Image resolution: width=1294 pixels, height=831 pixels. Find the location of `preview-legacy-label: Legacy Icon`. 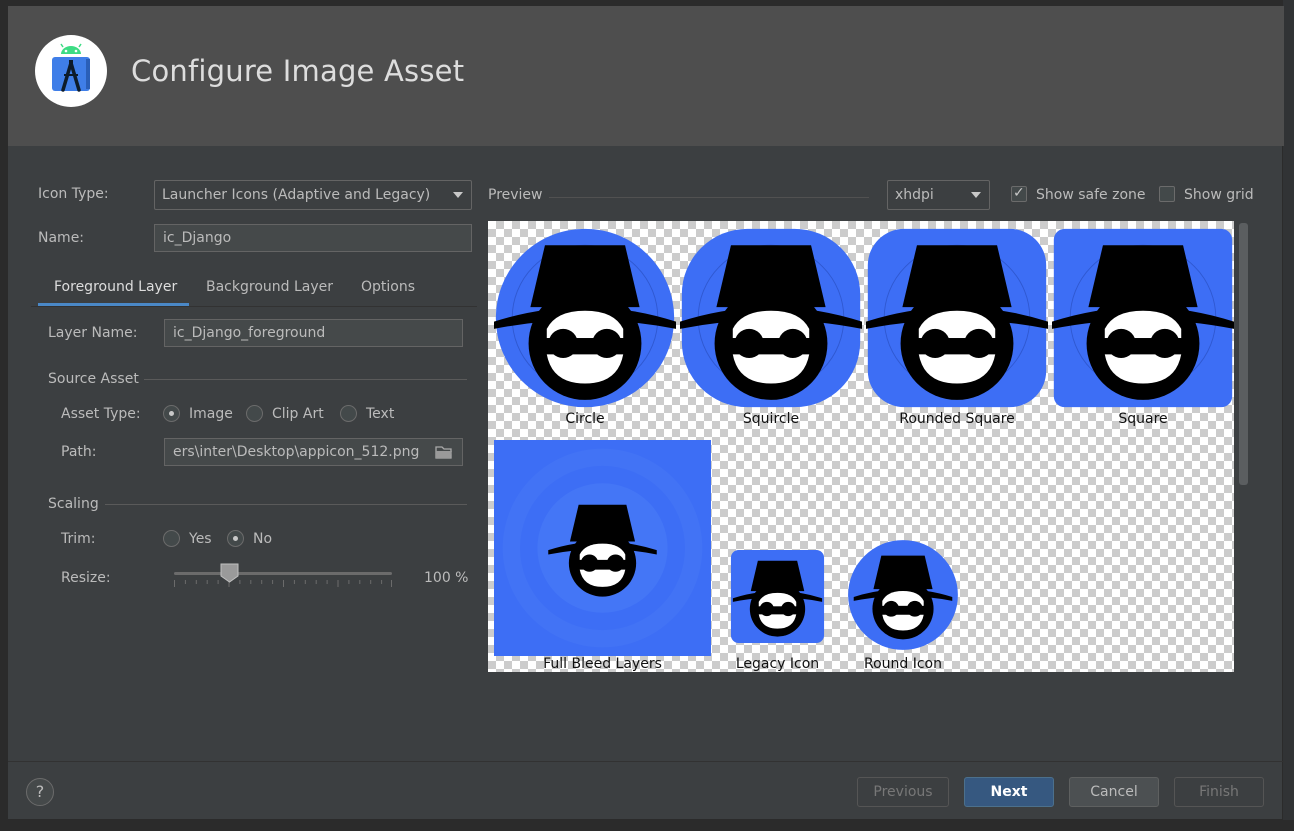

preview-legacy-label: Legacy Icon is located at coordinates (777, 664).